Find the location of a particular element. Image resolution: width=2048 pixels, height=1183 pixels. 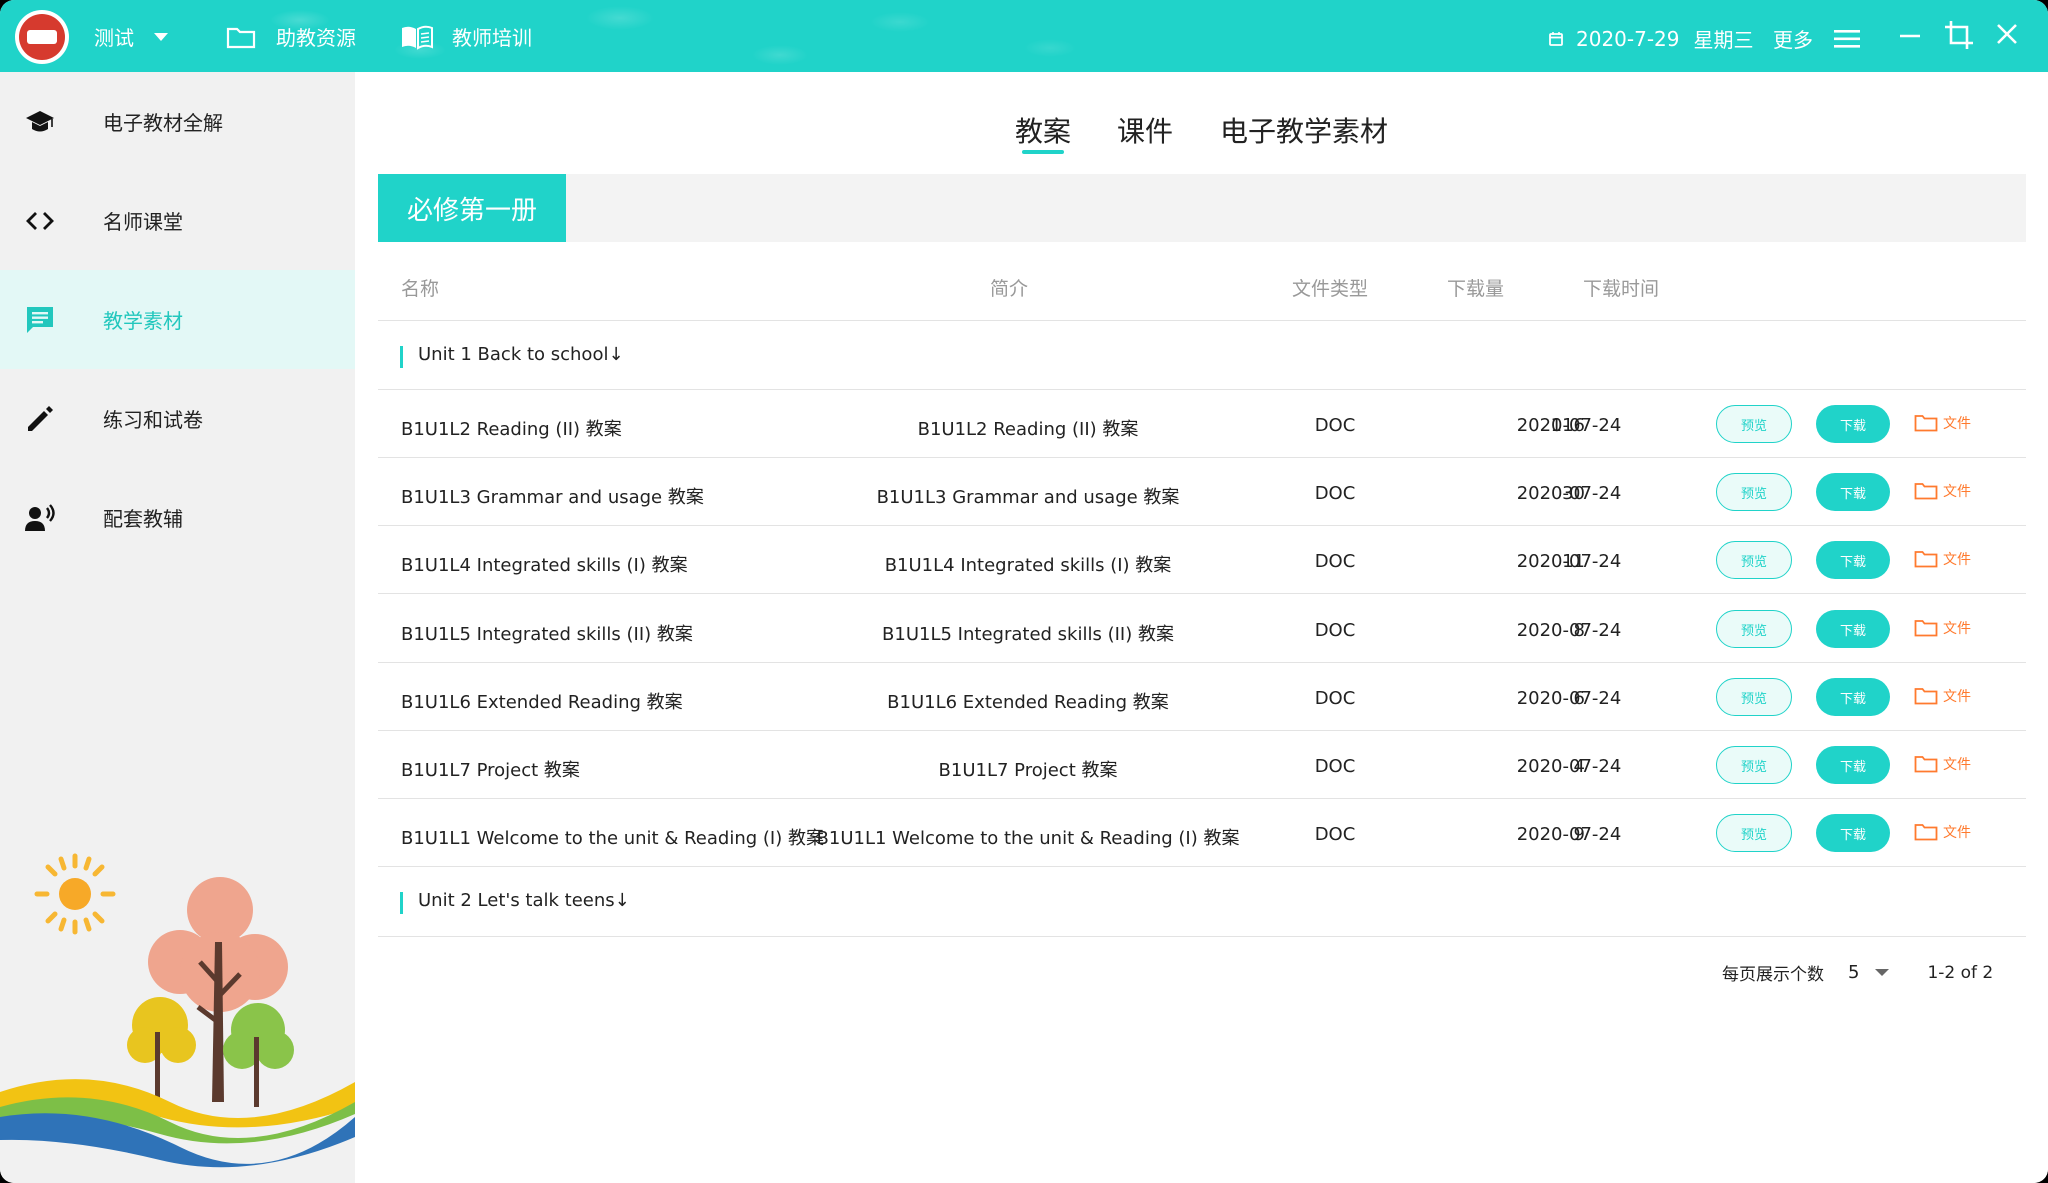

group-row-unit-2: Unit 2 Let's talk teens↓ is located at coordinates (1202, 902).